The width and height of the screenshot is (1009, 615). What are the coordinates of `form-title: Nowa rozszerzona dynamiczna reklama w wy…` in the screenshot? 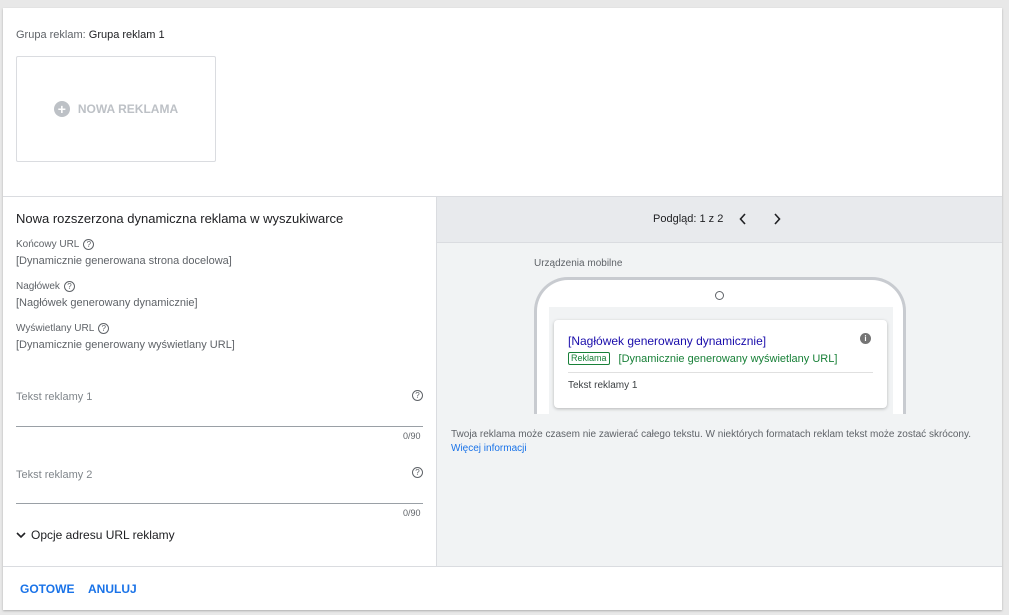 It's located at (180, 218).